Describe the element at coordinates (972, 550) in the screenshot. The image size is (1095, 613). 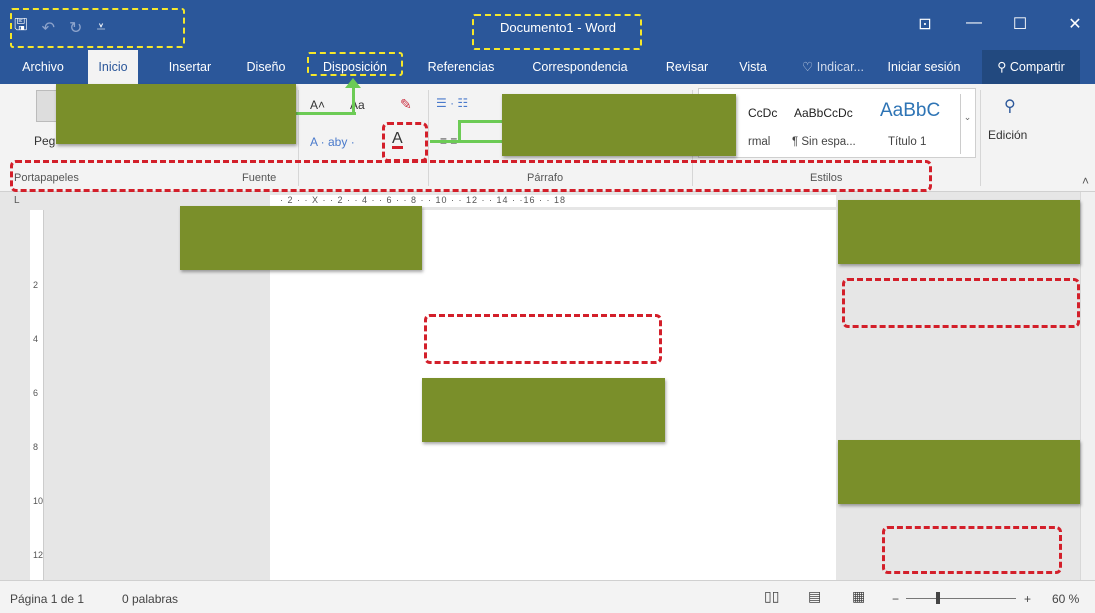
I see `highlight-zoom-area` at that location.